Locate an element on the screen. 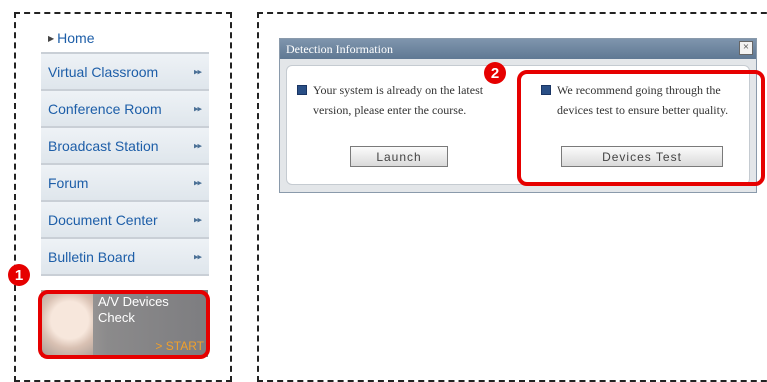 The width and height of the screenshot is (767, 382). dialog-title: Detection Information is located at coordinates (339, 49).